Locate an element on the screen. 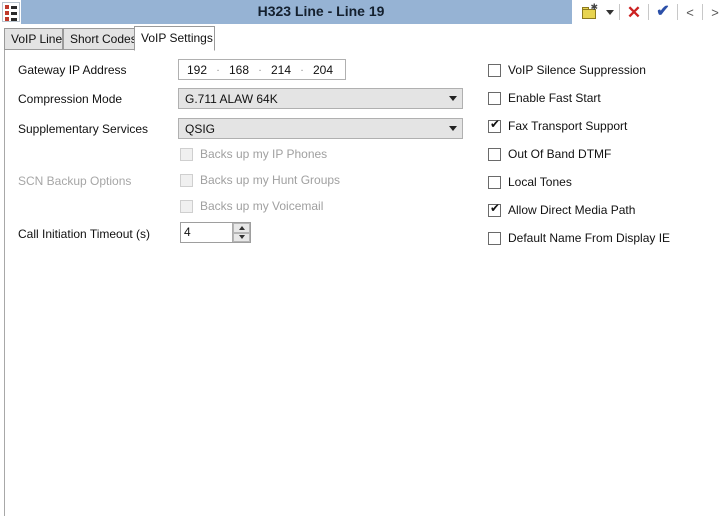 This screenshot has width=726, height=520. compression-mode-value: G.711 ALAW 64K is located at coordinates (231, 98).